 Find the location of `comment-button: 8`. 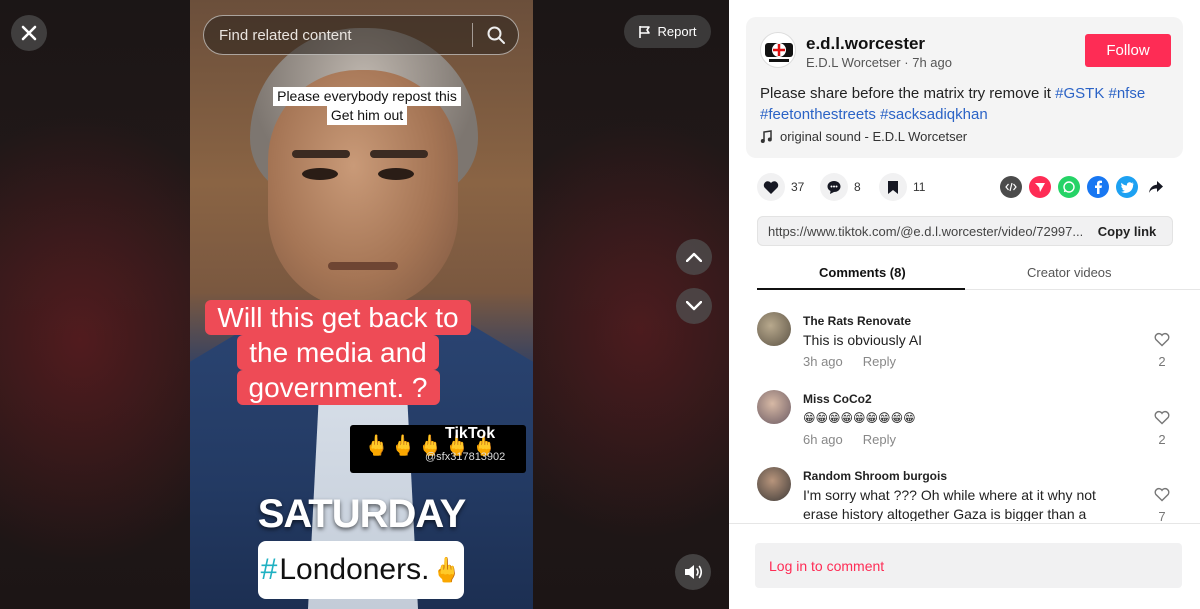

comment-button: 8 is located at coordinates (840, 187).